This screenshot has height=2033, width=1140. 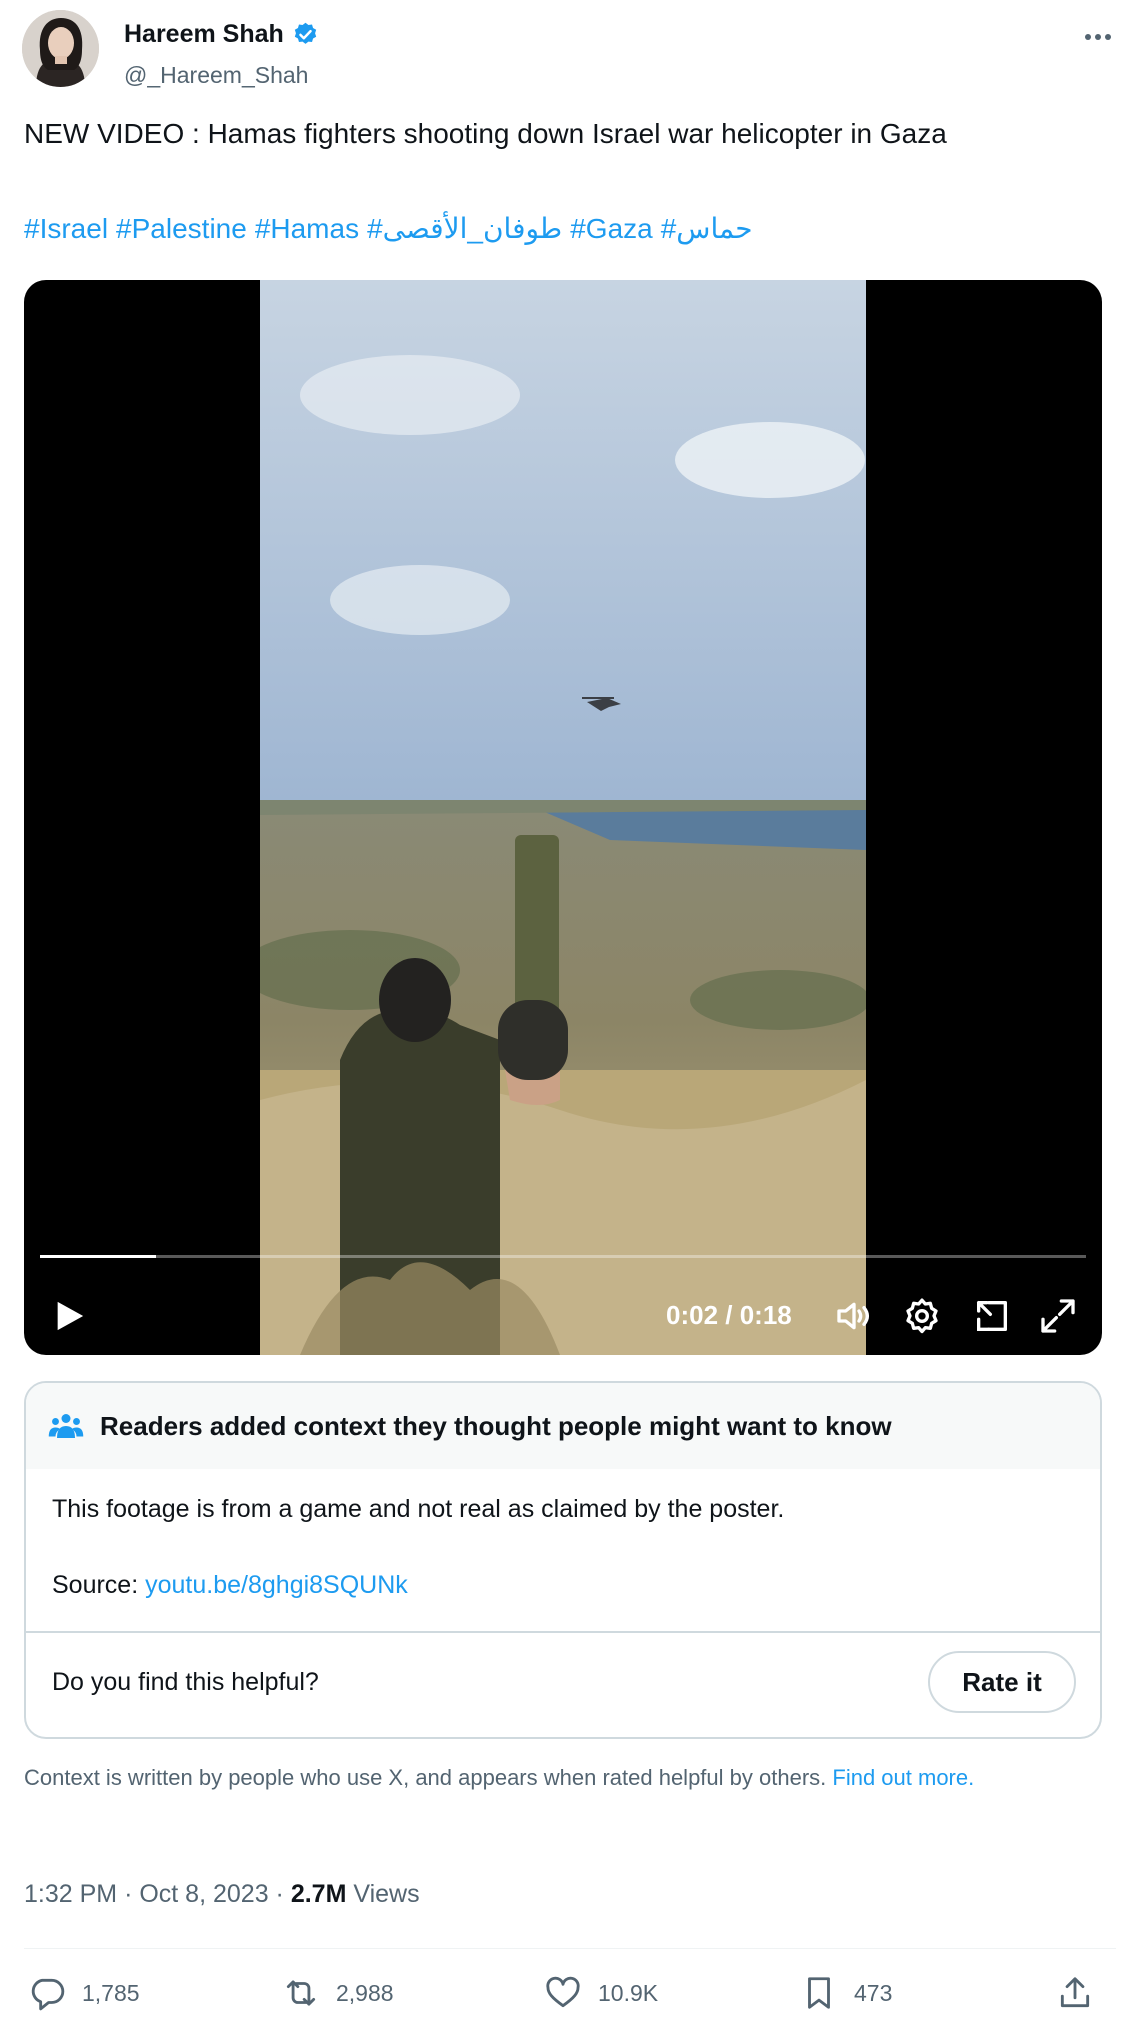 I want to click on share-icon, so click(x=1075, y=1992).